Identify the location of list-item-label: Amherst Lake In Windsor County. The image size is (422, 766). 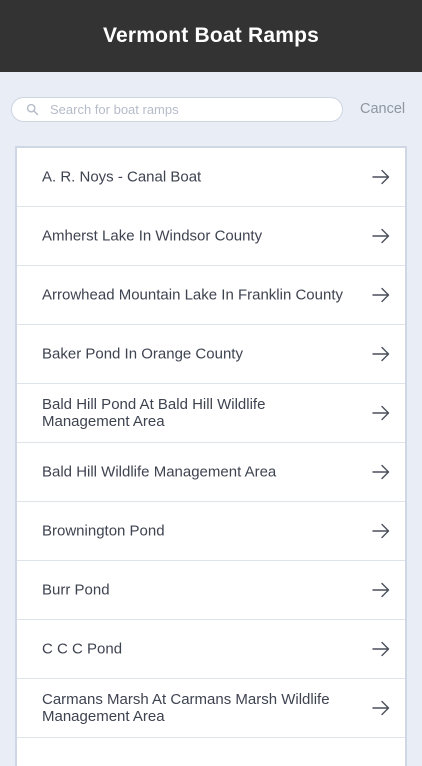
(152, 236).